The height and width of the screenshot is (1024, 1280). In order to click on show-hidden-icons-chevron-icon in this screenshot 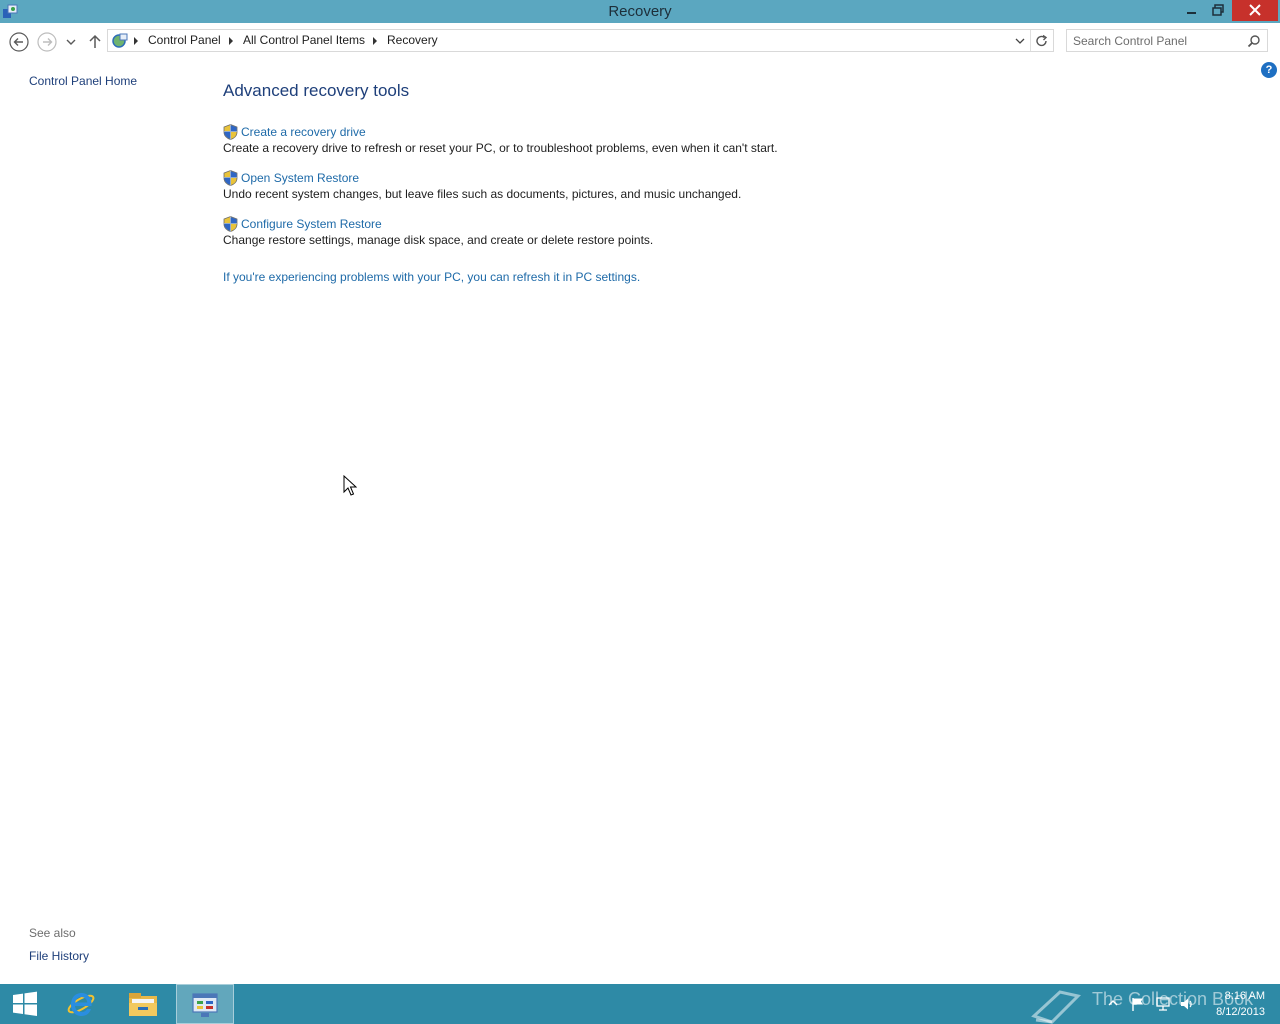, I will do `click(1113, 1003)`.